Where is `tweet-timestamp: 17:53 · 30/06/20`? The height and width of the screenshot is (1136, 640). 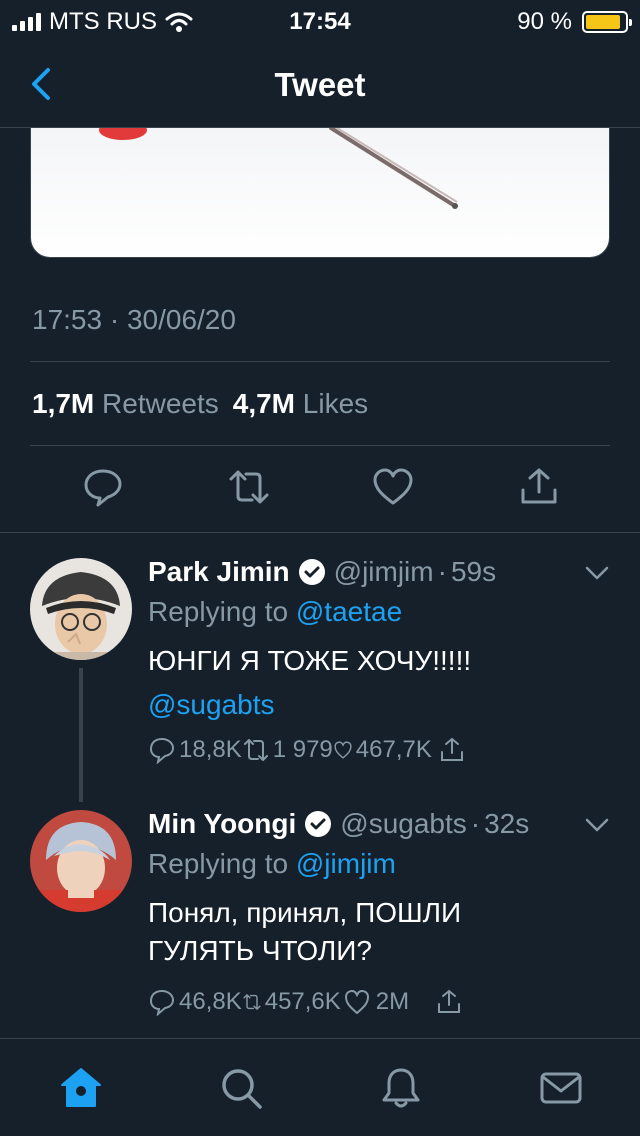
tweet-timestamp: 17:53 · 30/06/20 is located at coordinates (134, 319).